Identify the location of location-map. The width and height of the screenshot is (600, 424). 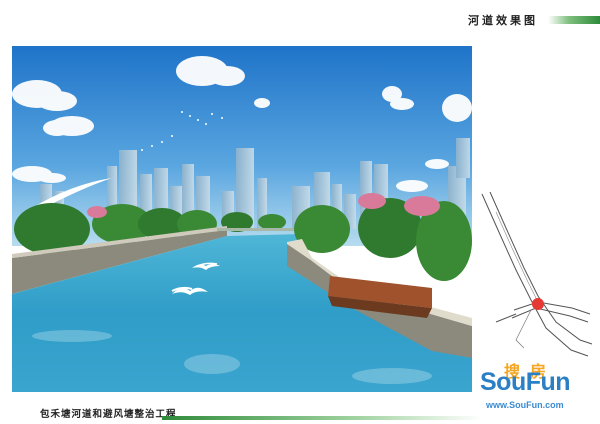
(535, 275).